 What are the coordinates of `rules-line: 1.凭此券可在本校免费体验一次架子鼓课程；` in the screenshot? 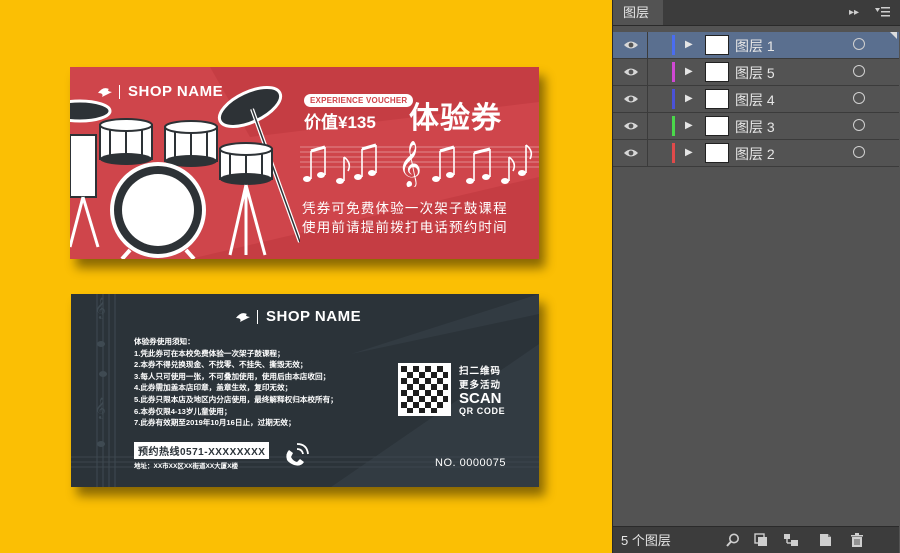 It's located at (209, 353).